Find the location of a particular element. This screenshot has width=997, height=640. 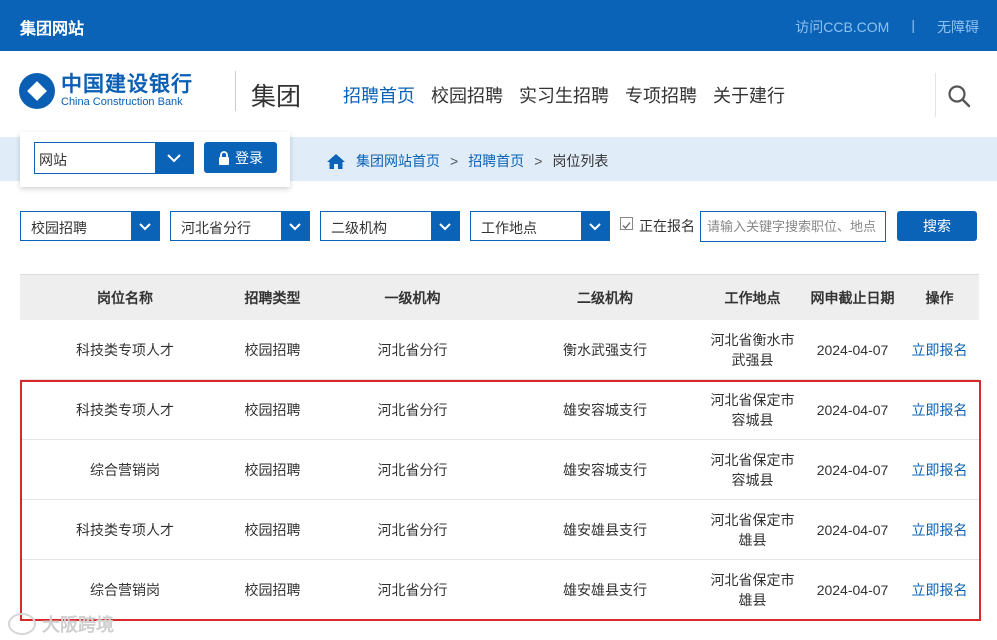

nav-item: 招聘首页 is located at coordinates (379, 95).